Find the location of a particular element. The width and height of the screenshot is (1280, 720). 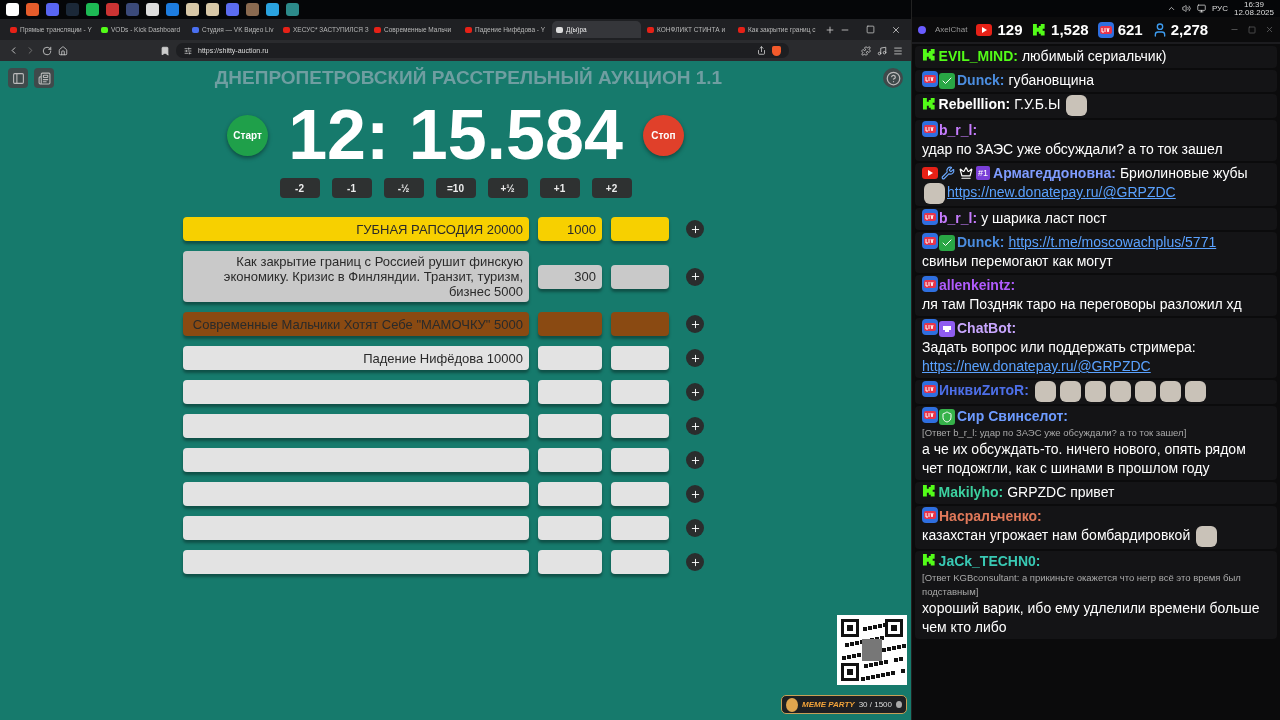

close-icon is located at coordinates (896, 29).